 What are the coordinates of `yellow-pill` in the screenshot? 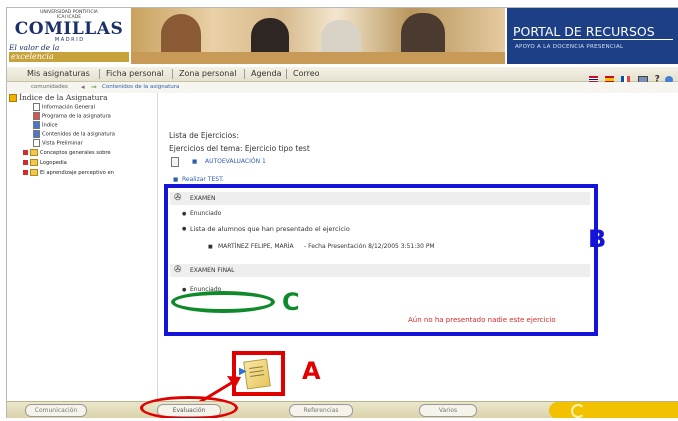 It's located at (613, 410).